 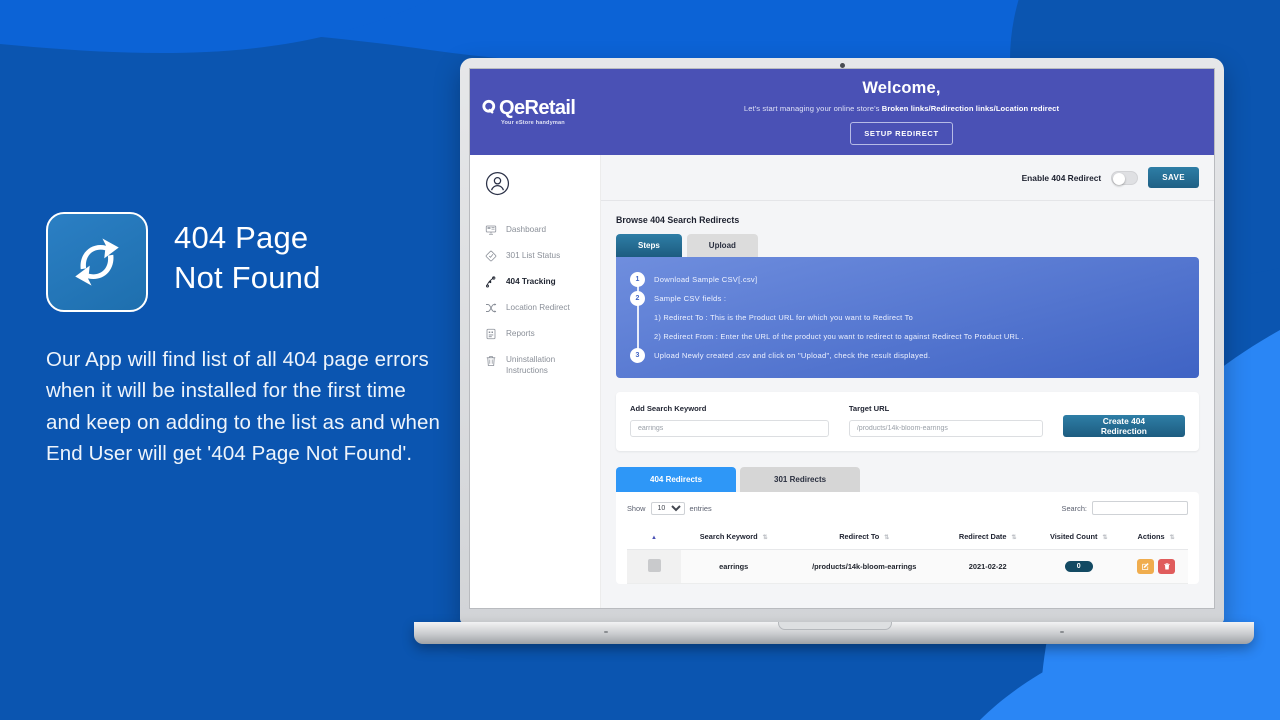 What do you see at coordinates (636, 508) in the screenshot?
I see `show-label: Show` at bounding box center [636, 508].